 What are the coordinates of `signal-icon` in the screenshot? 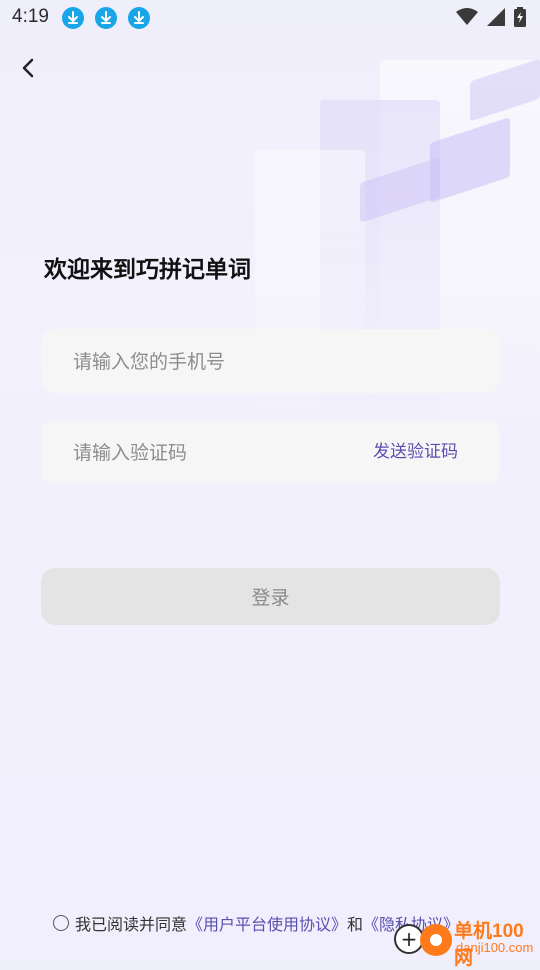 It's located at (496, 19).